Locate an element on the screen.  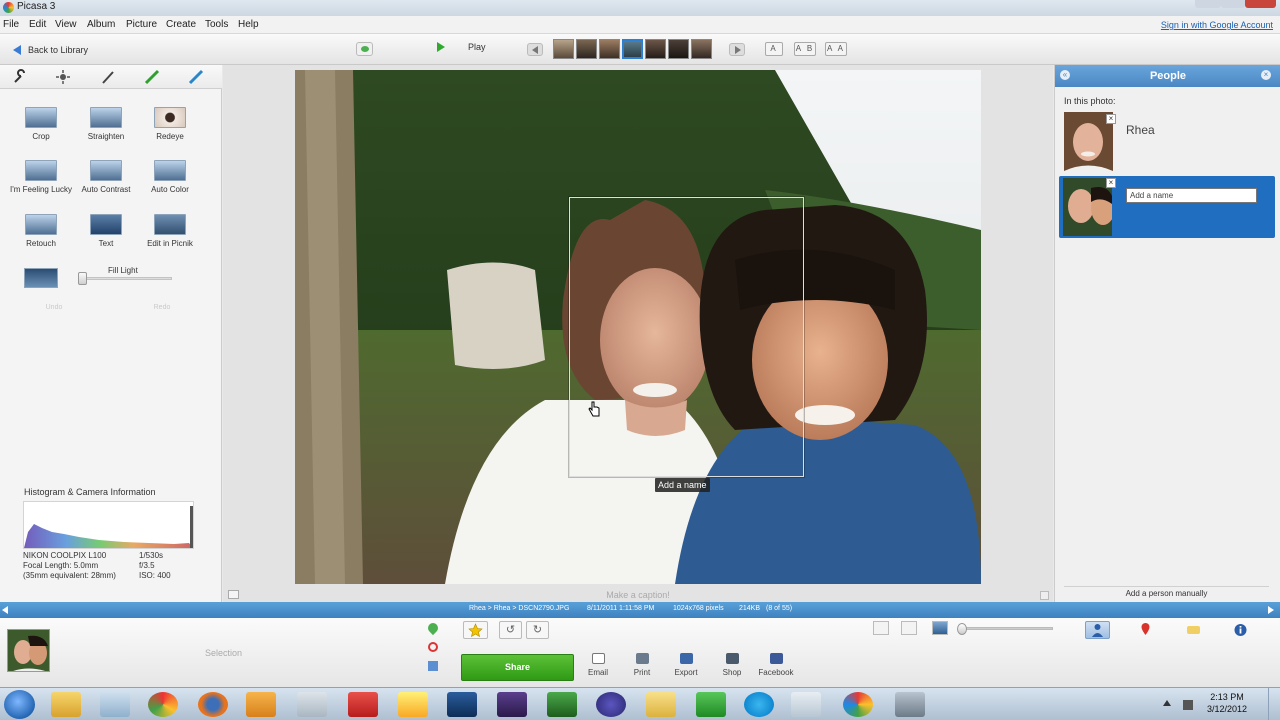
auto-color-tool: Auto Color is located at coordinates (170, 177).